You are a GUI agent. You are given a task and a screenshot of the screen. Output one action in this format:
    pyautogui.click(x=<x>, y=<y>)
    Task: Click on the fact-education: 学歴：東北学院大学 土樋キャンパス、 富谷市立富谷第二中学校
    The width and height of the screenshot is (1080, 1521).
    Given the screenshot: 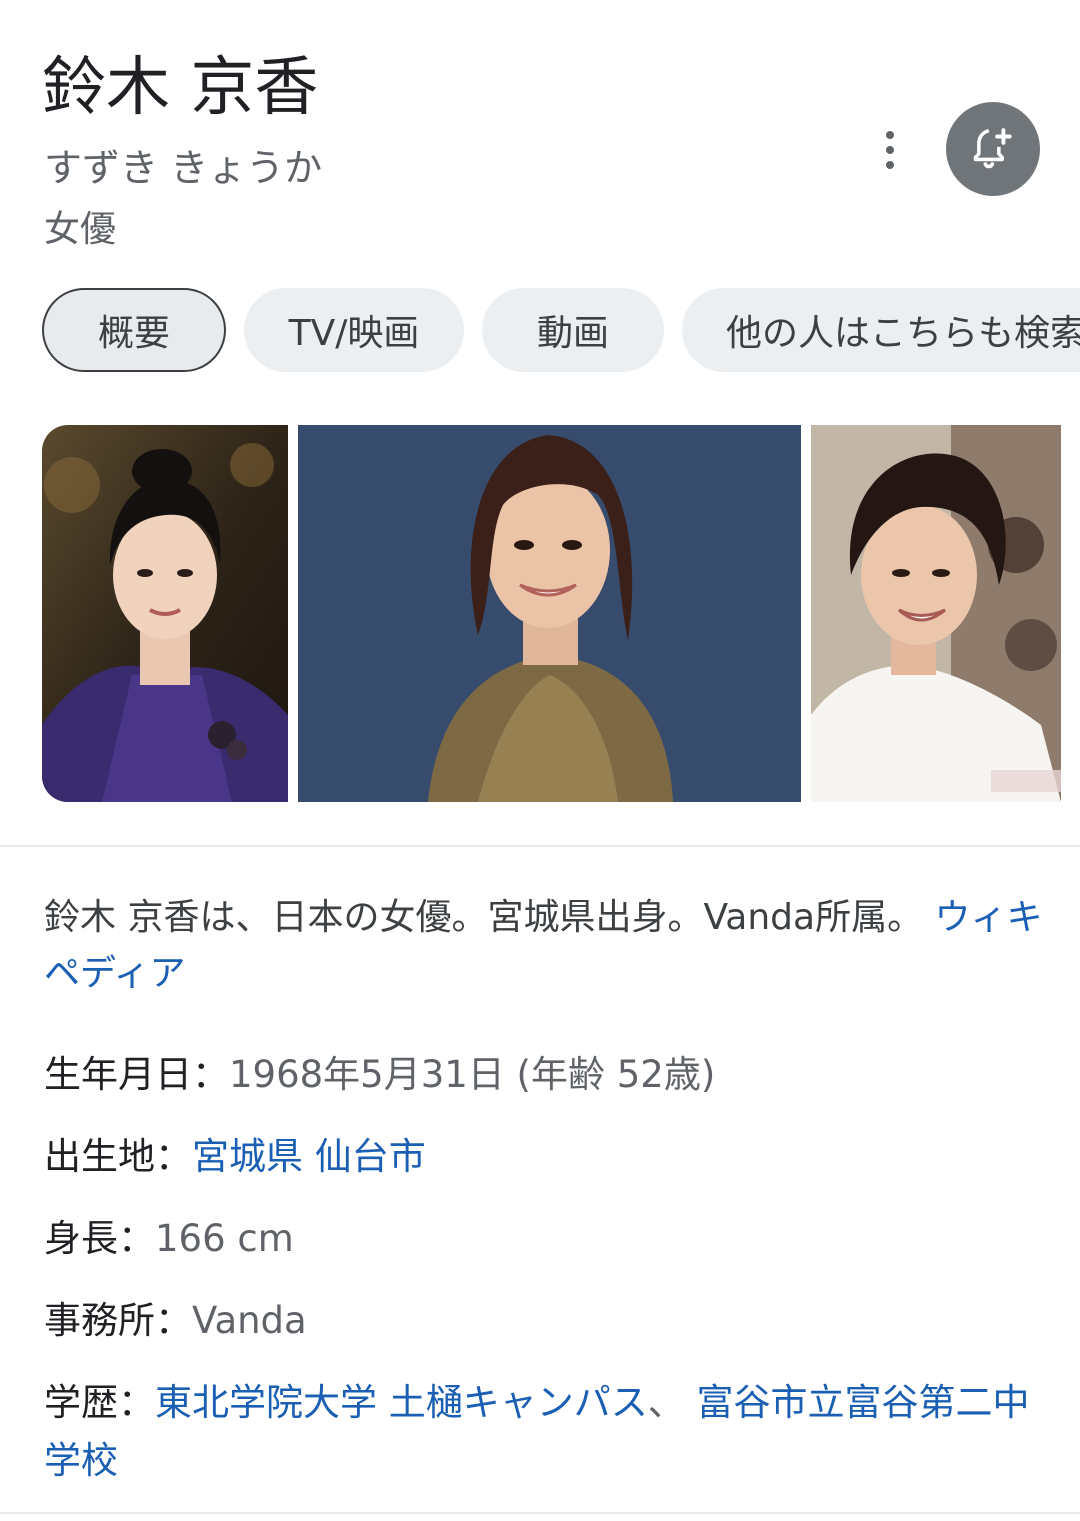 What is the action you would take?
    pyautogui.click(x=544, y=1432)
    